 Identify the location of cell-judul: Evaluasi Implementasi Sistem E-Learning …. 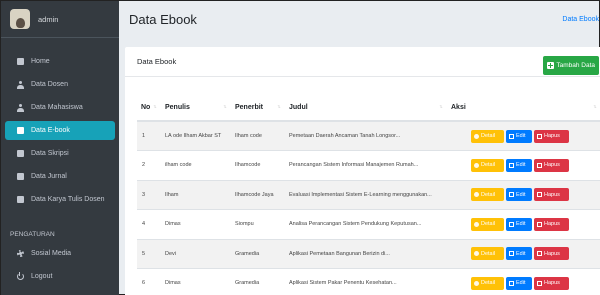
(366, 195).